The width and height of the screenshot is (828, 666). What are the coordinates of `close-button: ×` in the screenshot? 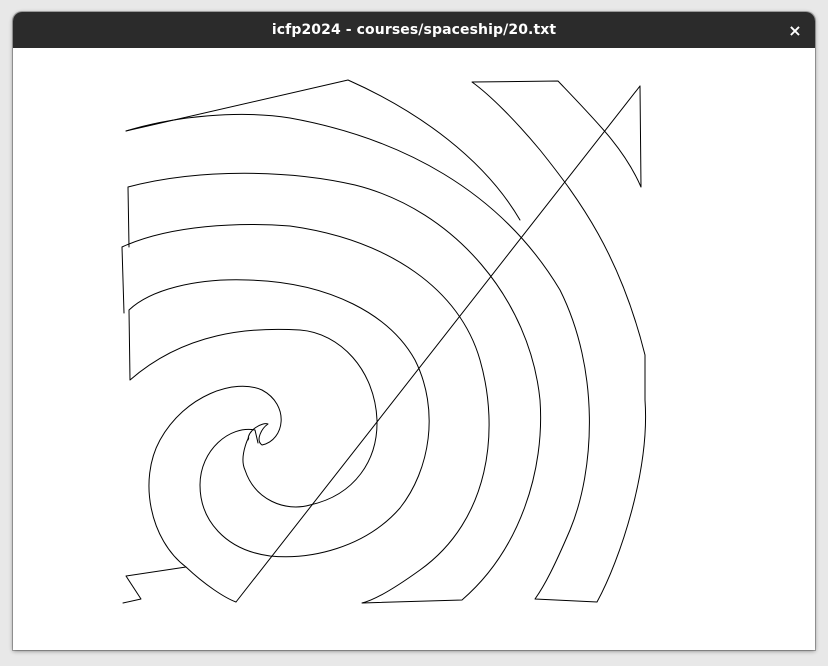 It's located at (795, 30).